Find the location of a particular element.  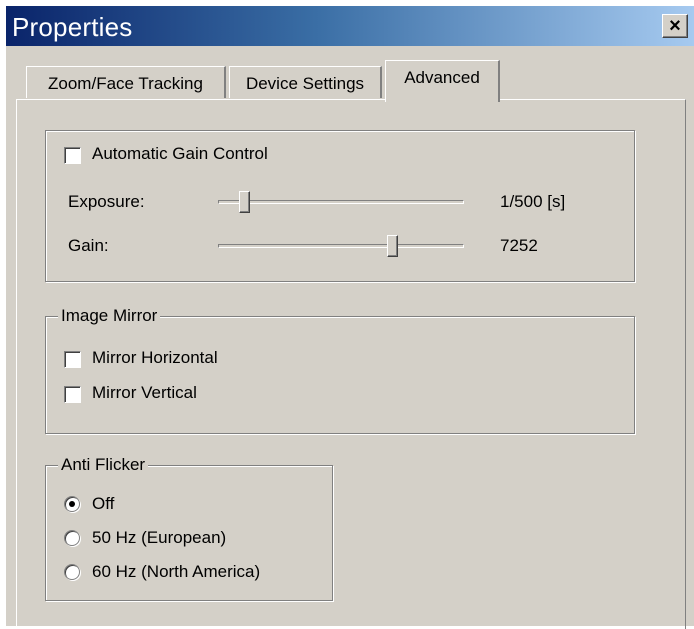

tab-device-settings: Device Settings is located at coordinates (305, 82).